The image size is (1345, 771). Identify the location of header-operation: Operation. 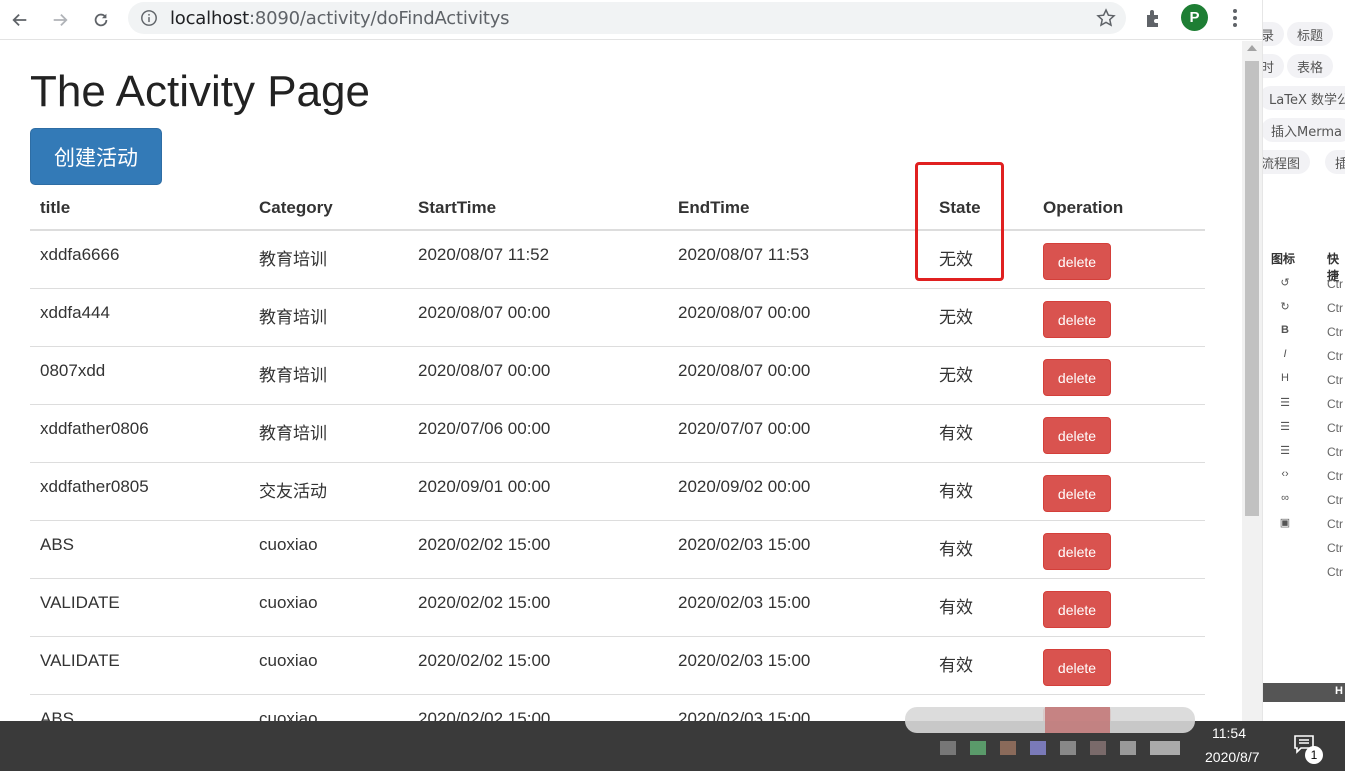
(1083, 207).